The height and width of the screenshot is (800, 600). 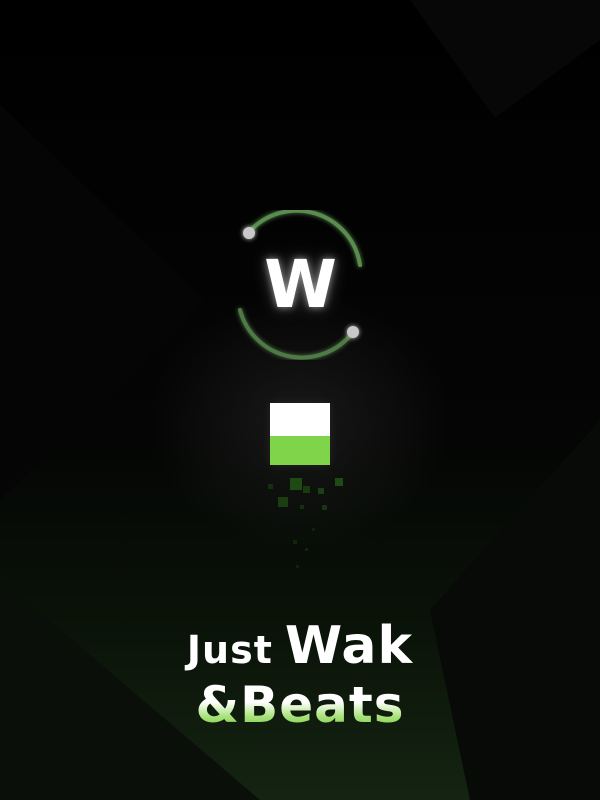 I want to click on title-word-just: Just, so click(x=229, y=650).